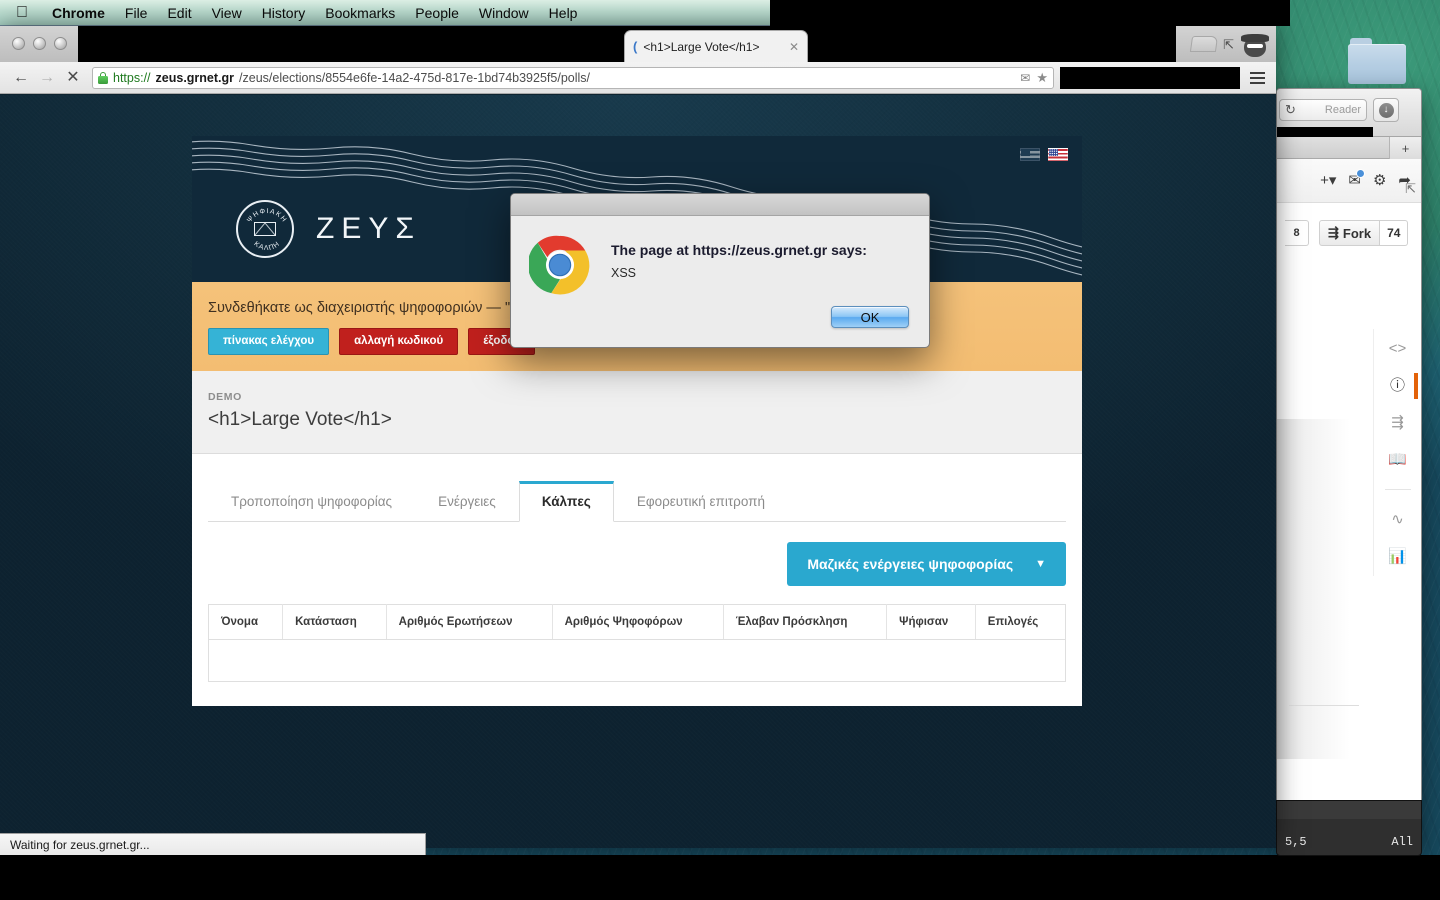 The width and height of the screenshot is (1440, 900). What do you see at coordinates (1398, 348) in the screenshot?
I see `code-icon: <>` at bounding box center [1398, 348].